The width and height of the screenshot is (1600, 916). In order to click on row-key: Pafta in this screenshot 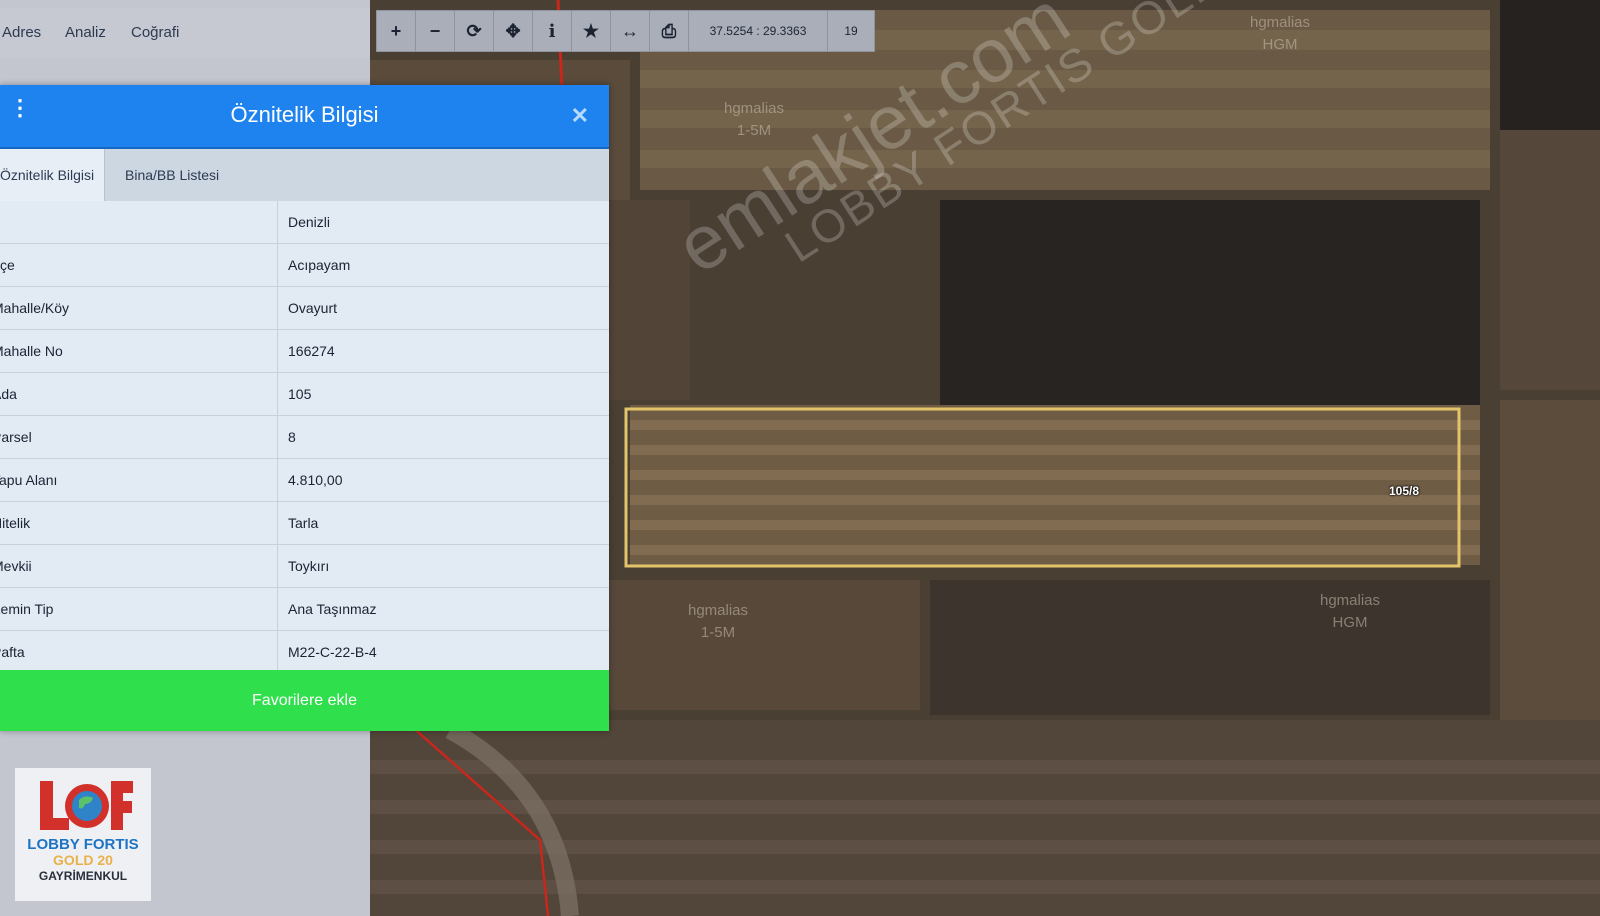, I will do `click(12, 652)`.